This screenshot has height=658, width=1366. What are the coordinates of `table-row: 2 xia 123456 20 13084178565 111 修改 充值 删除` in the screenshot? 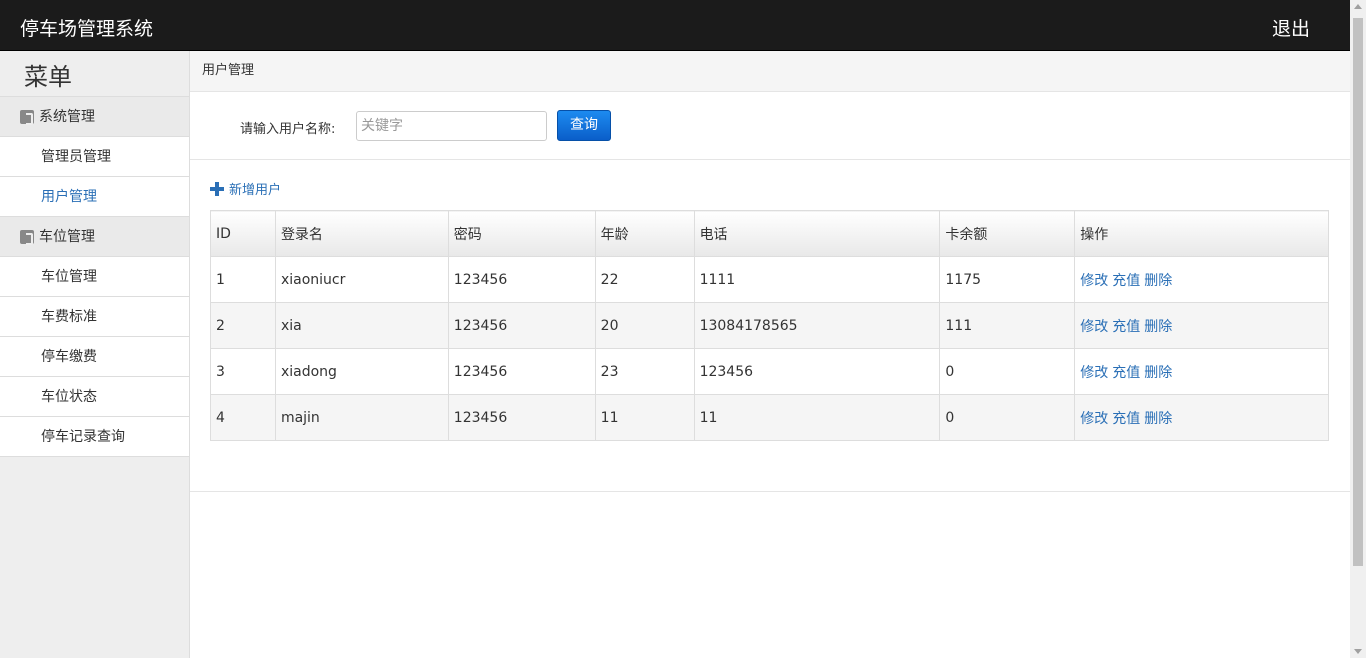 It's located at (769, 325).